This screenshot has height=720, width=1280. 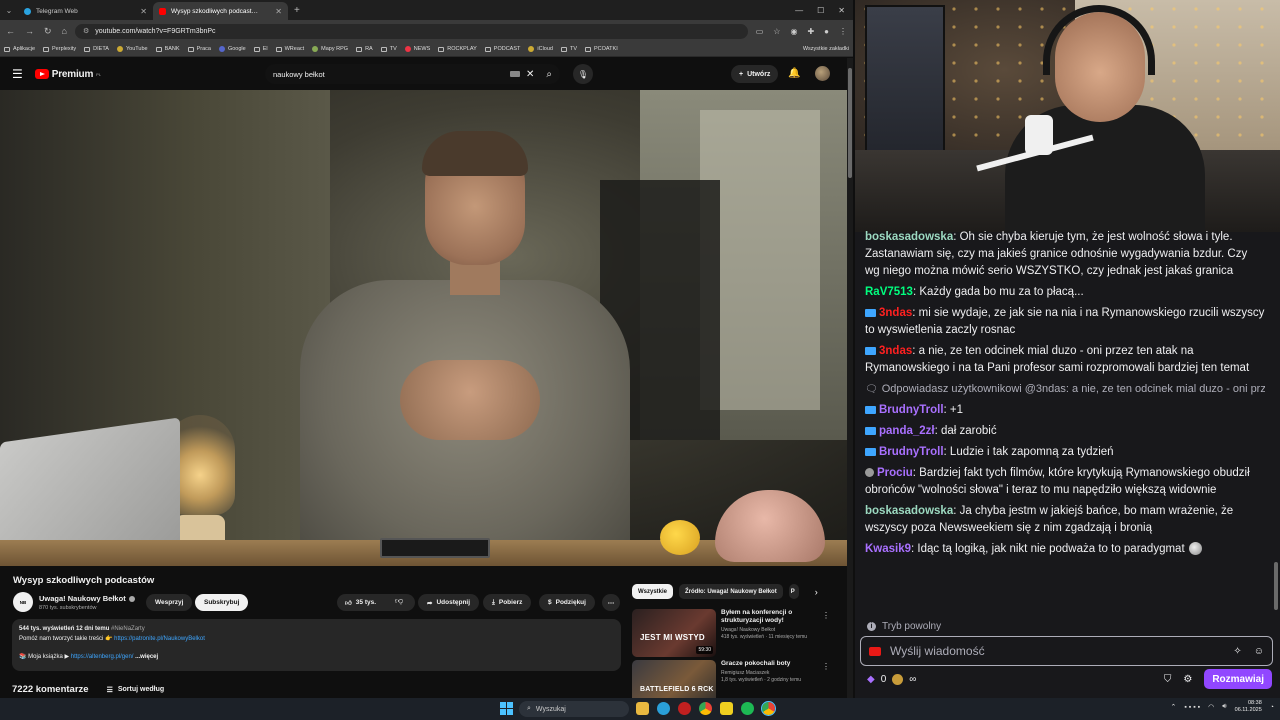 I want to click on thumbs-down-icon: 👎︎, so click(x=399, y=601).